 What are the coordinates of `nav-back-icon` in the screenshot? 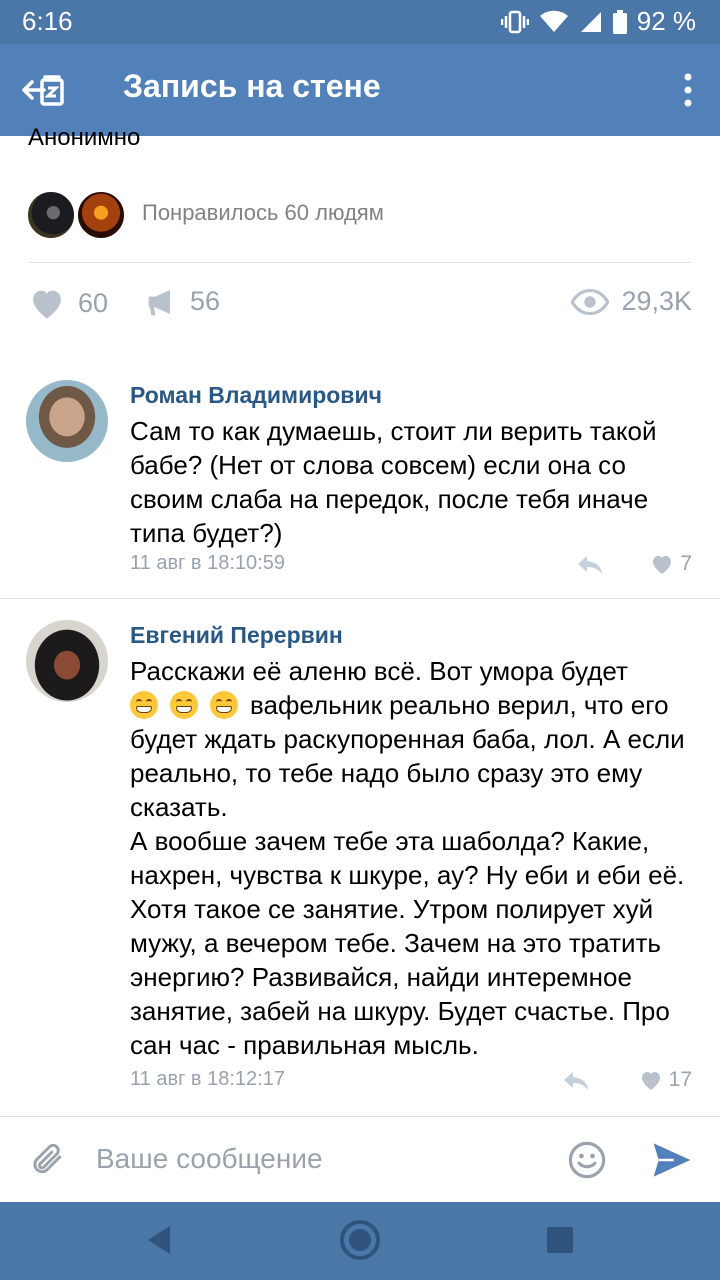 It's located at (159, 1240).